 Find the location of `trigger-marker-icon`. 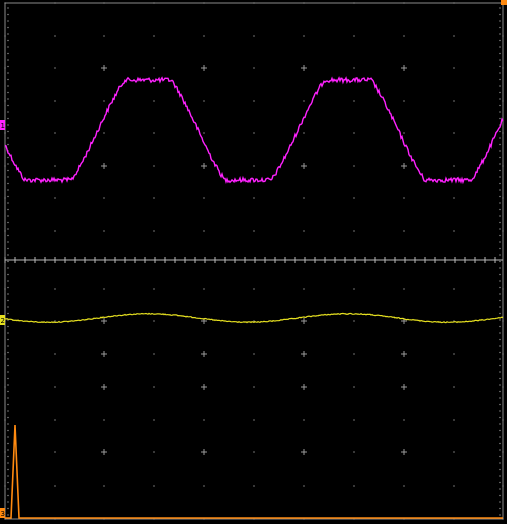

trigger-marker-icon is located at coordinates (504, 2).